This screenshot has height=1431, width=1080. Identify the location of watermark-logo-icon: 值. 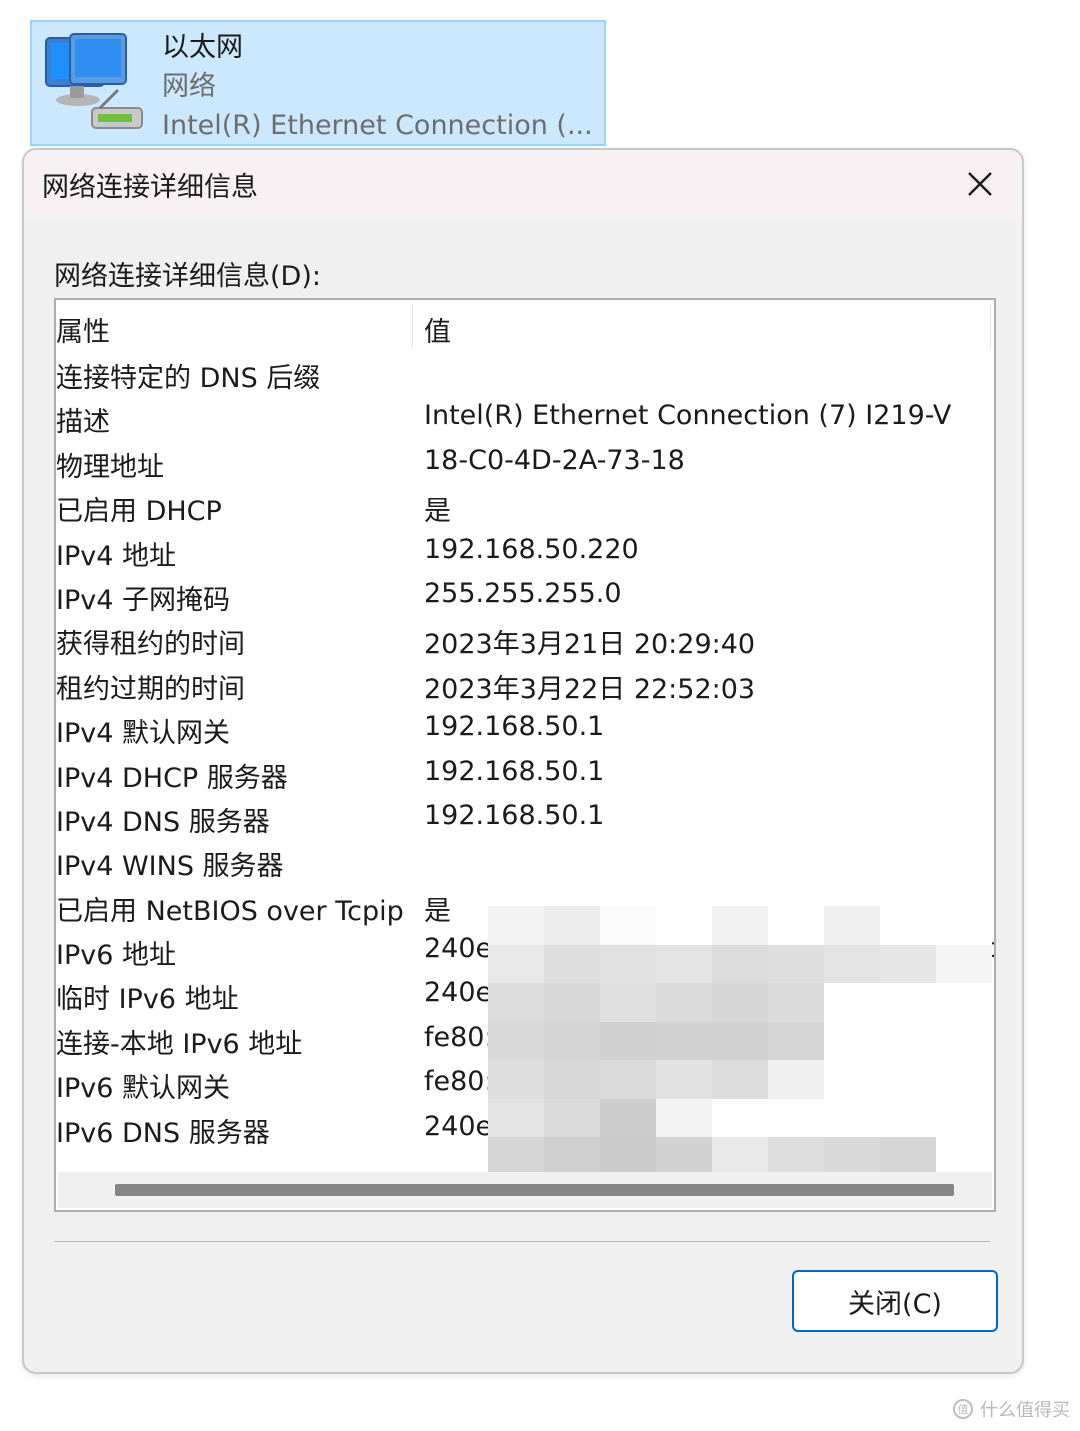
(963, 1409).